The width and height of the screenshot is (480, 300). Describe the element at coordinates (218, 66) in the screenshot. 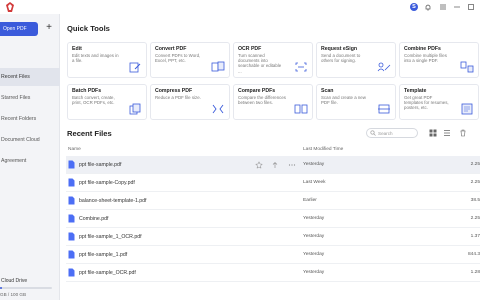

I see `convert-icon` at that location.